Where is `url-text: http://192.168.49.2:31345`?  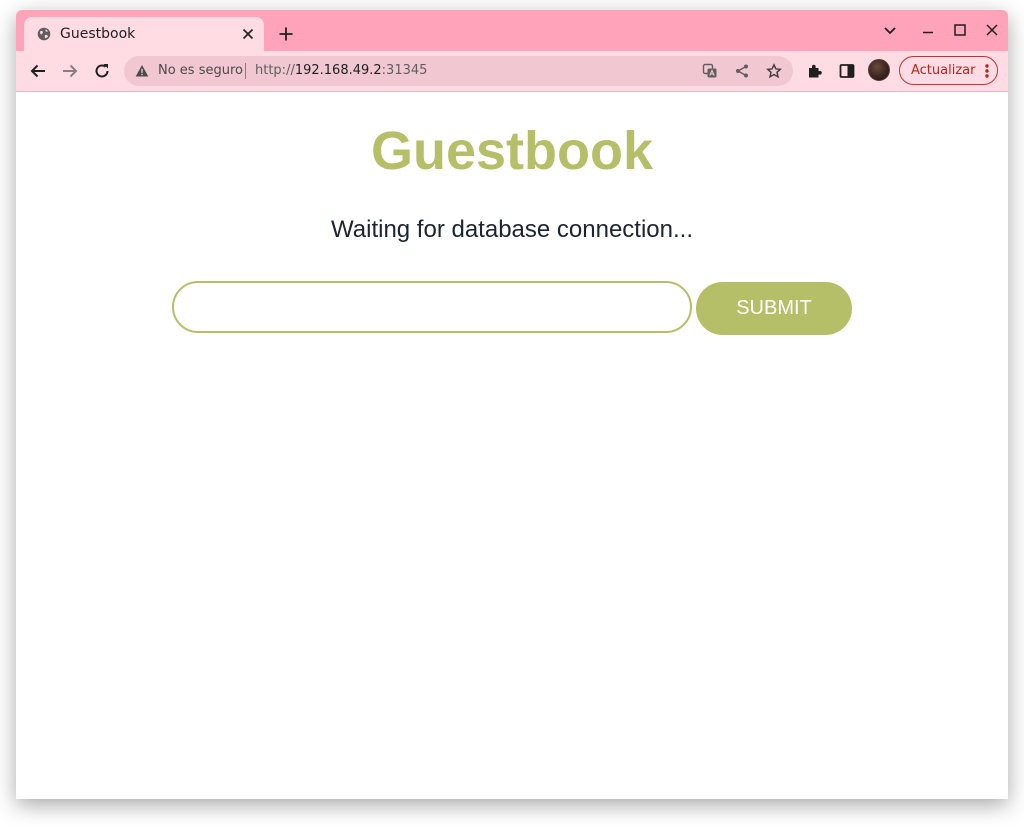 url-text: http://192.168.49.2:31345 is located at coordinates (341, 70).